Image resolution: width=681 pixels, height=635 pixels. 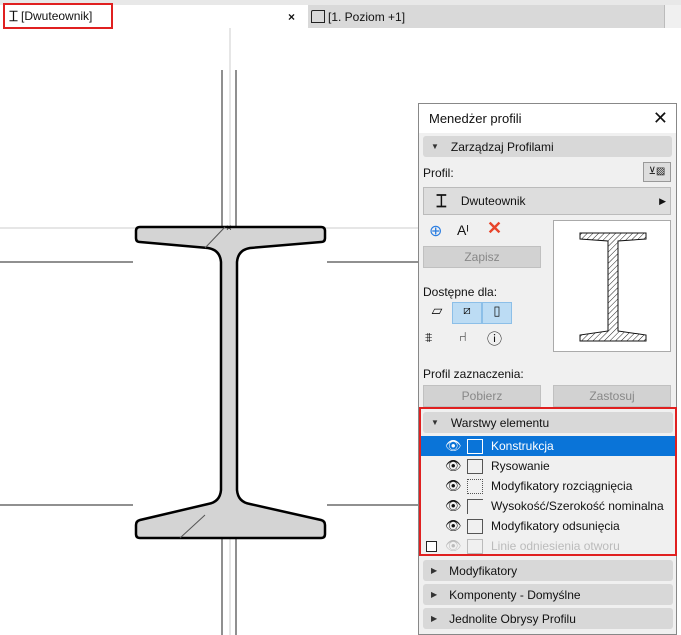 I want to click on layer-item: 👁 Rysowanie, so click(x=548, y=466).